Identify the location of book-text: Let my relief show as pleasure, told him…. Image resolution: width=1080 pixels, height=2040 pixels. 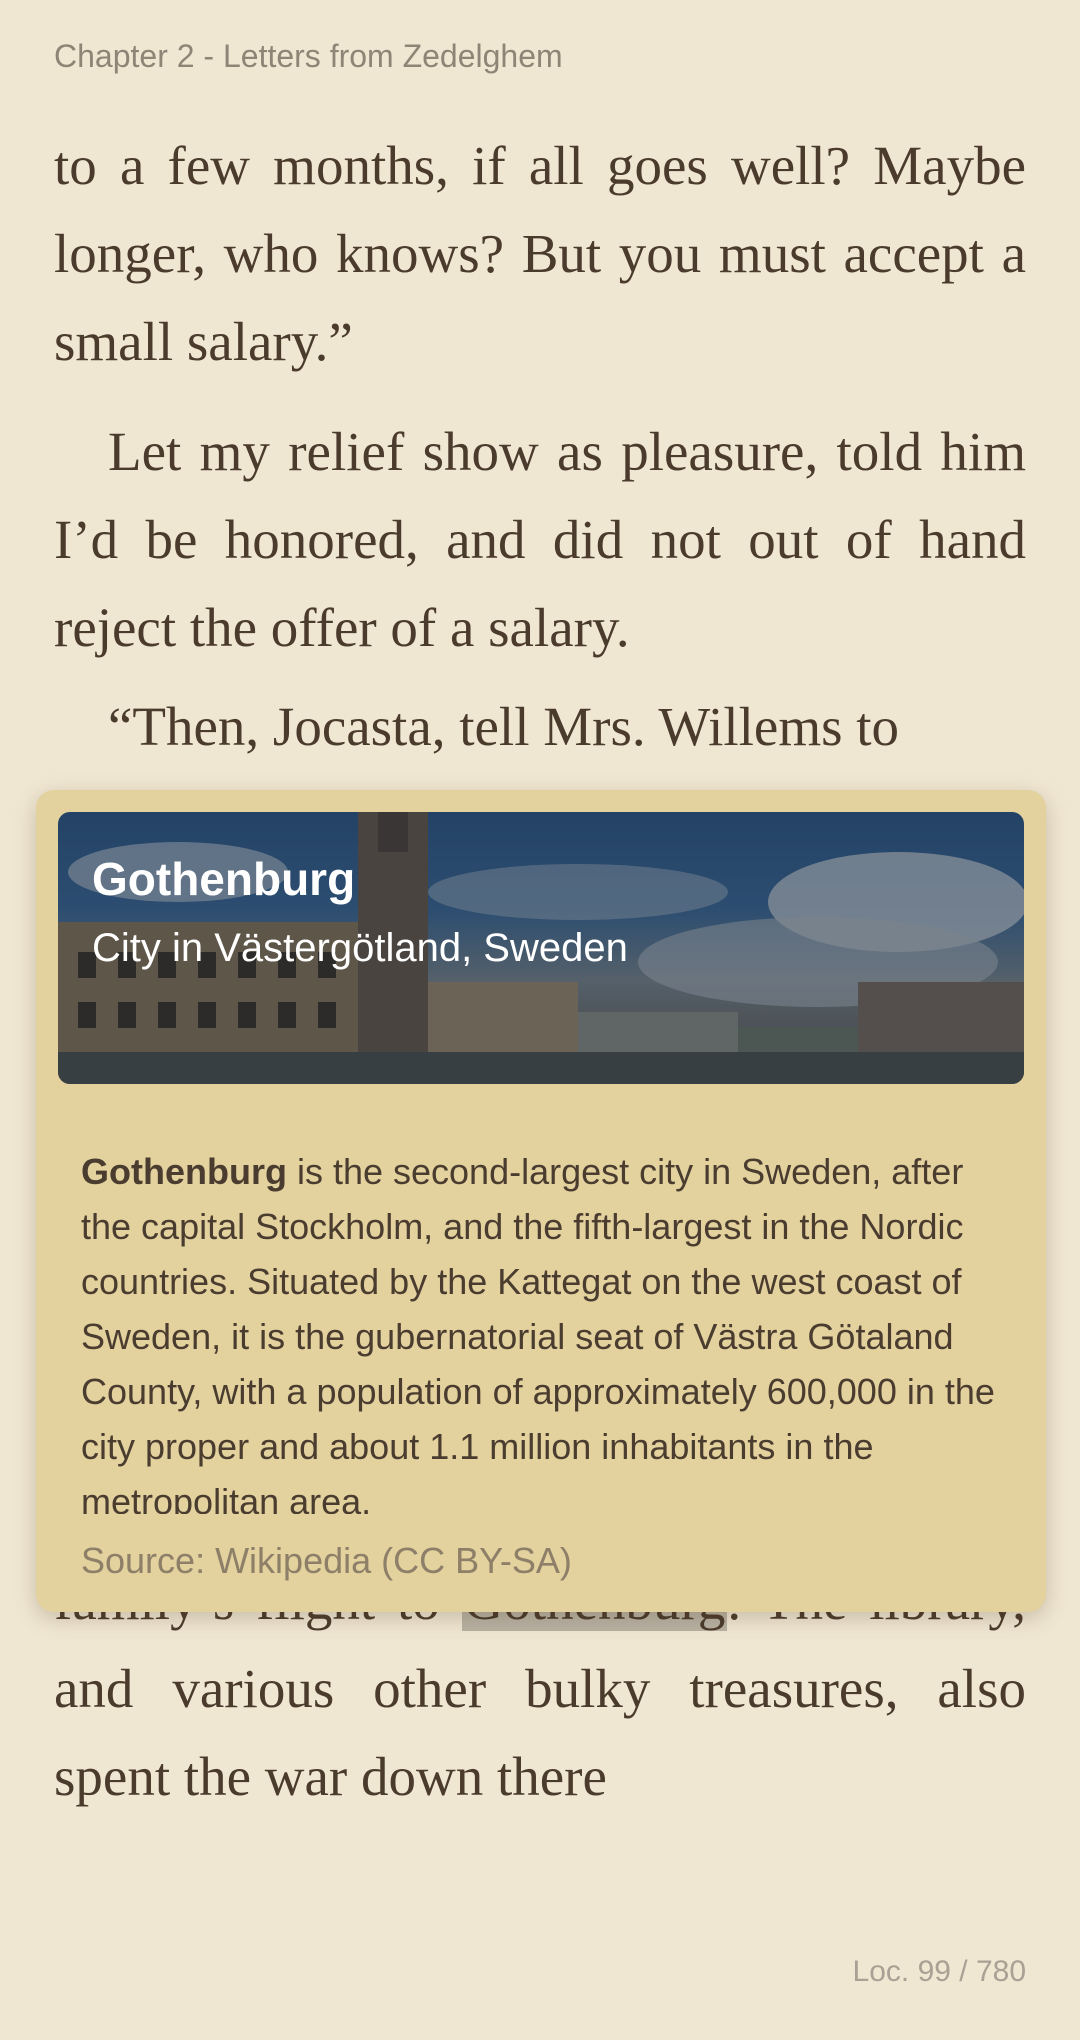
(540, 540).